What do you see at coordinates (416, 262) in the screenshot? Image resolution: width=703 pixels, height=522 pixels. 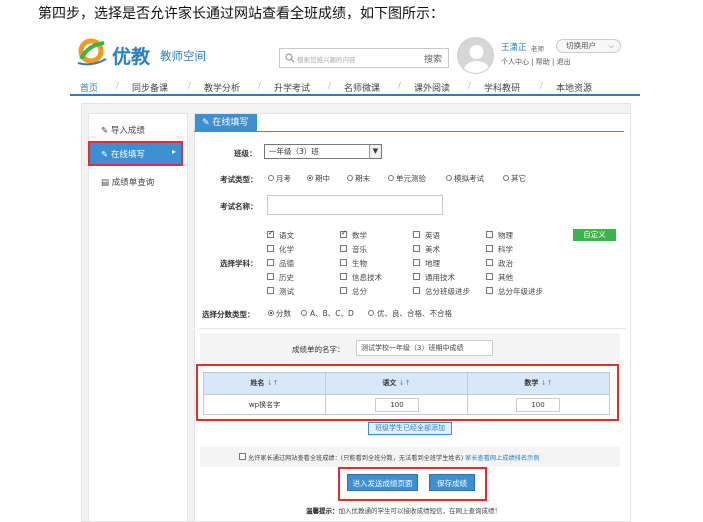 I see `subject-checkbox-geography` at bounding box center [416, 262].